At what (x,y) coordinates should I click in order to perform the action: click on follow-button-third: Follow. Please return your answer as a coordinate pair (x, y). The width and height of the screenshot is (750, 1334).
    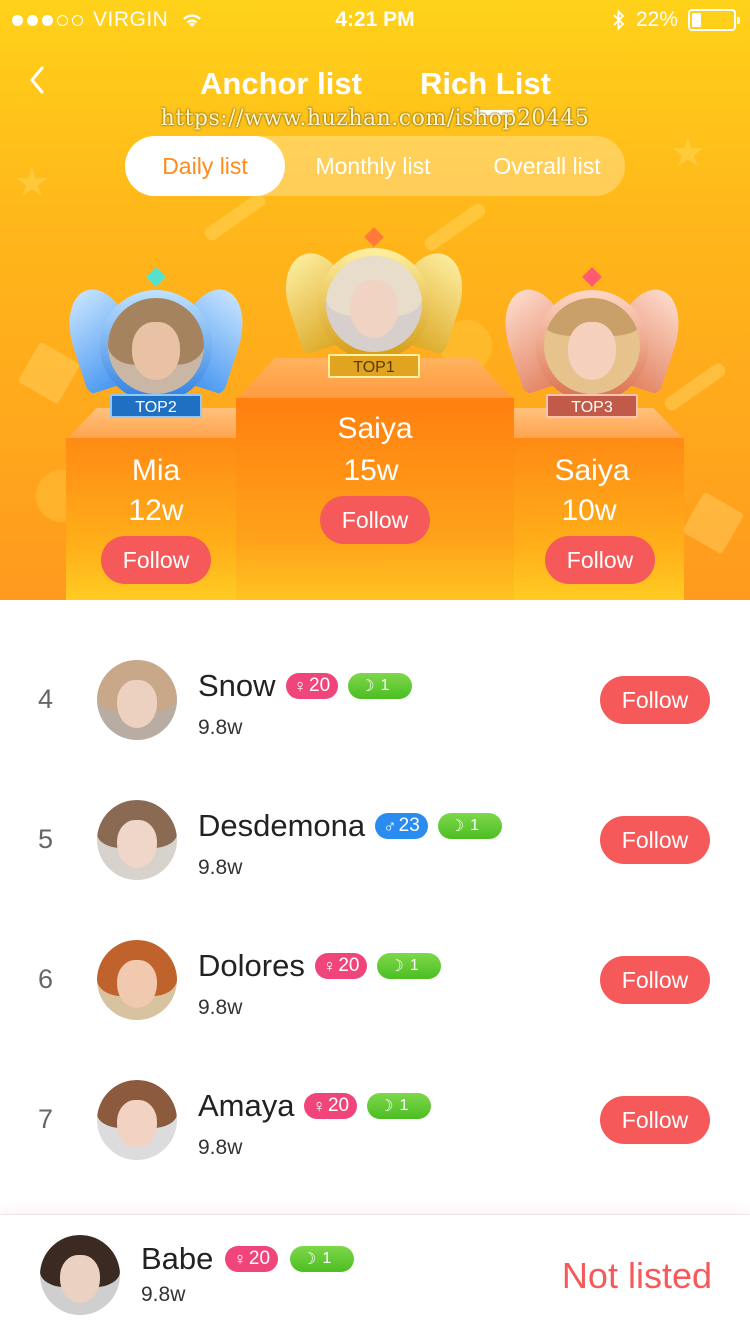
    Looking at the image, I should click on (600, 560).